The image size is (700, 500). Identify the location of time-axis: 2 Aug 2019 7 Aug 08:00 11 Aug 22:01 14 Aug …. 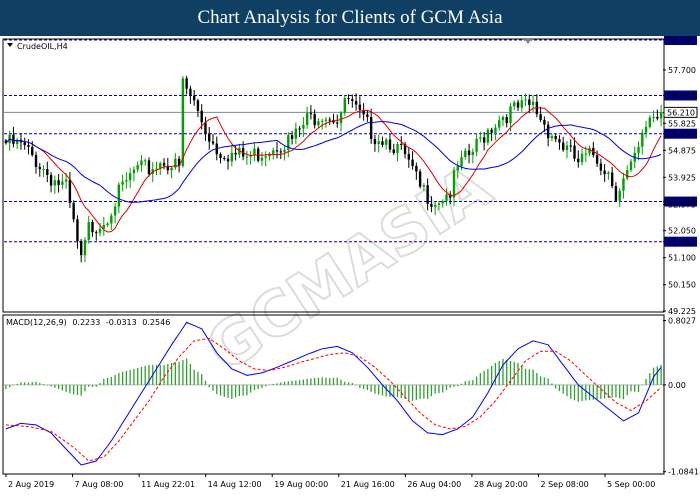
(330, 481).